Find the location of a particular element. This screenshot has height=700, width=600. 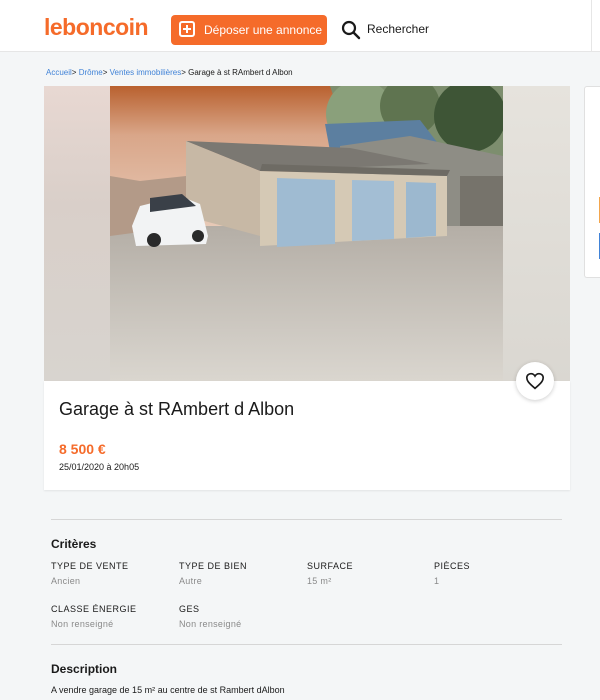

criteria-value: 1 is located at coordinates (437, 581).